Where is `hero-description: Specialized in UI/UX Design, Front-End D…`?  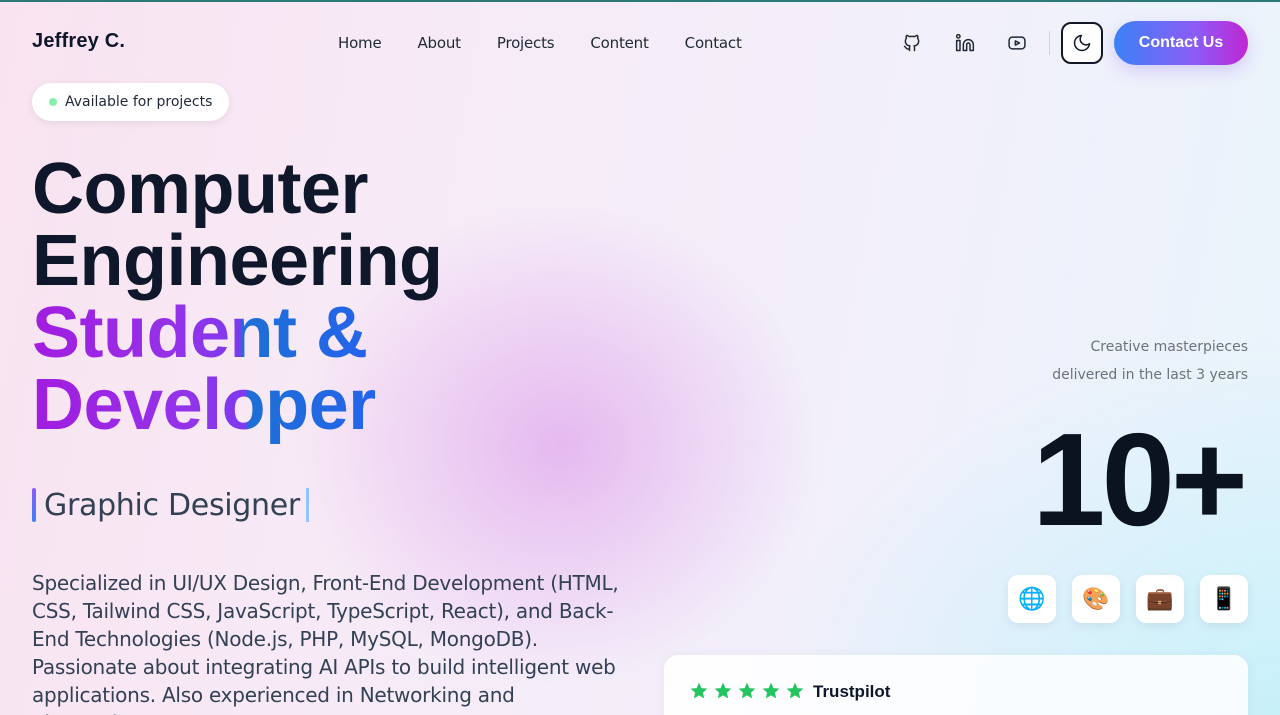 hero-description: Specialized in UI/UX Design, Front-End D… is located at coordinates (325, 643).